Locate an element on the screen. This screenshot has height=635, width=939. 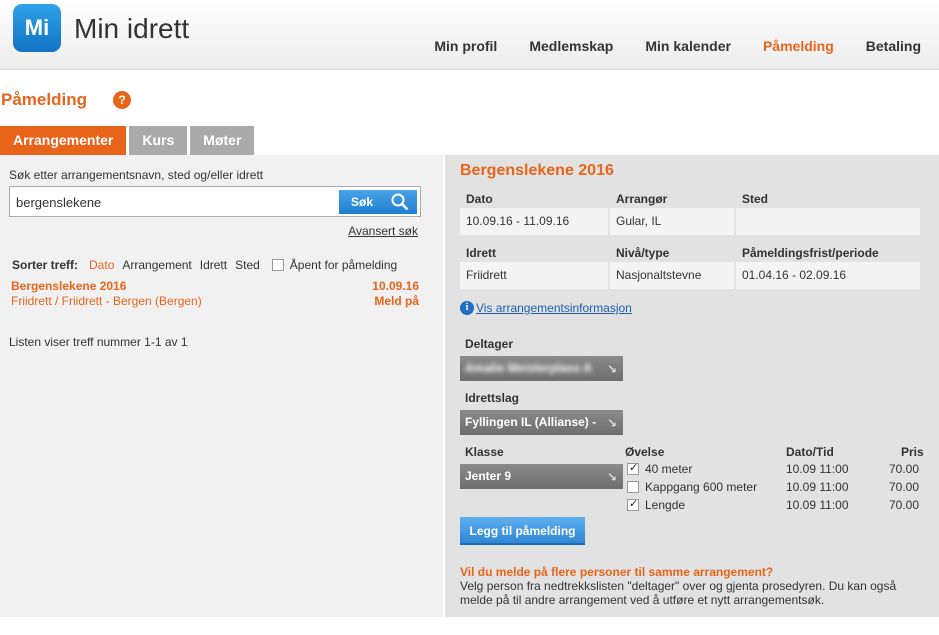
ovelse-row: 40 meter 10.09 11:00 70.00 is located at coordinates (773, 470).